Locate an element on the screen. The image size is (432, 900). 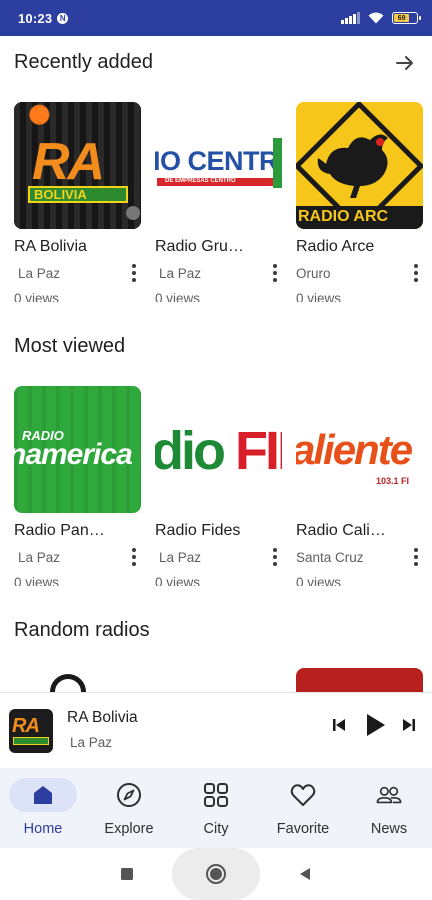
next-button is located at coordinates (409, 725).